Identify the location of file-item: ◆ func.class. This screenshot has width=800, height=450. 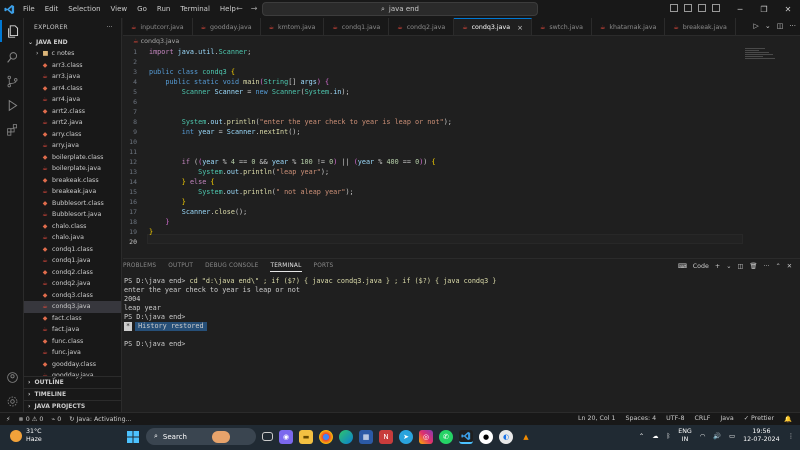
(72, 342).